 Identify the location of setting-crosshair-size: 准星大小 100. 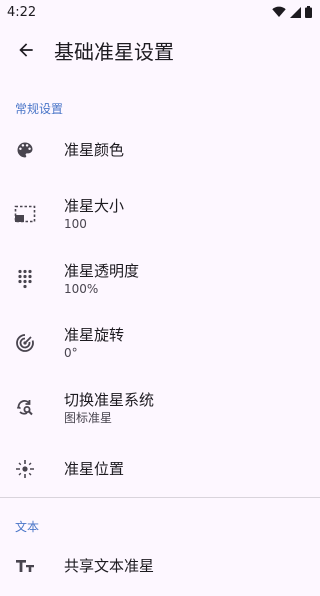
(160, 214).